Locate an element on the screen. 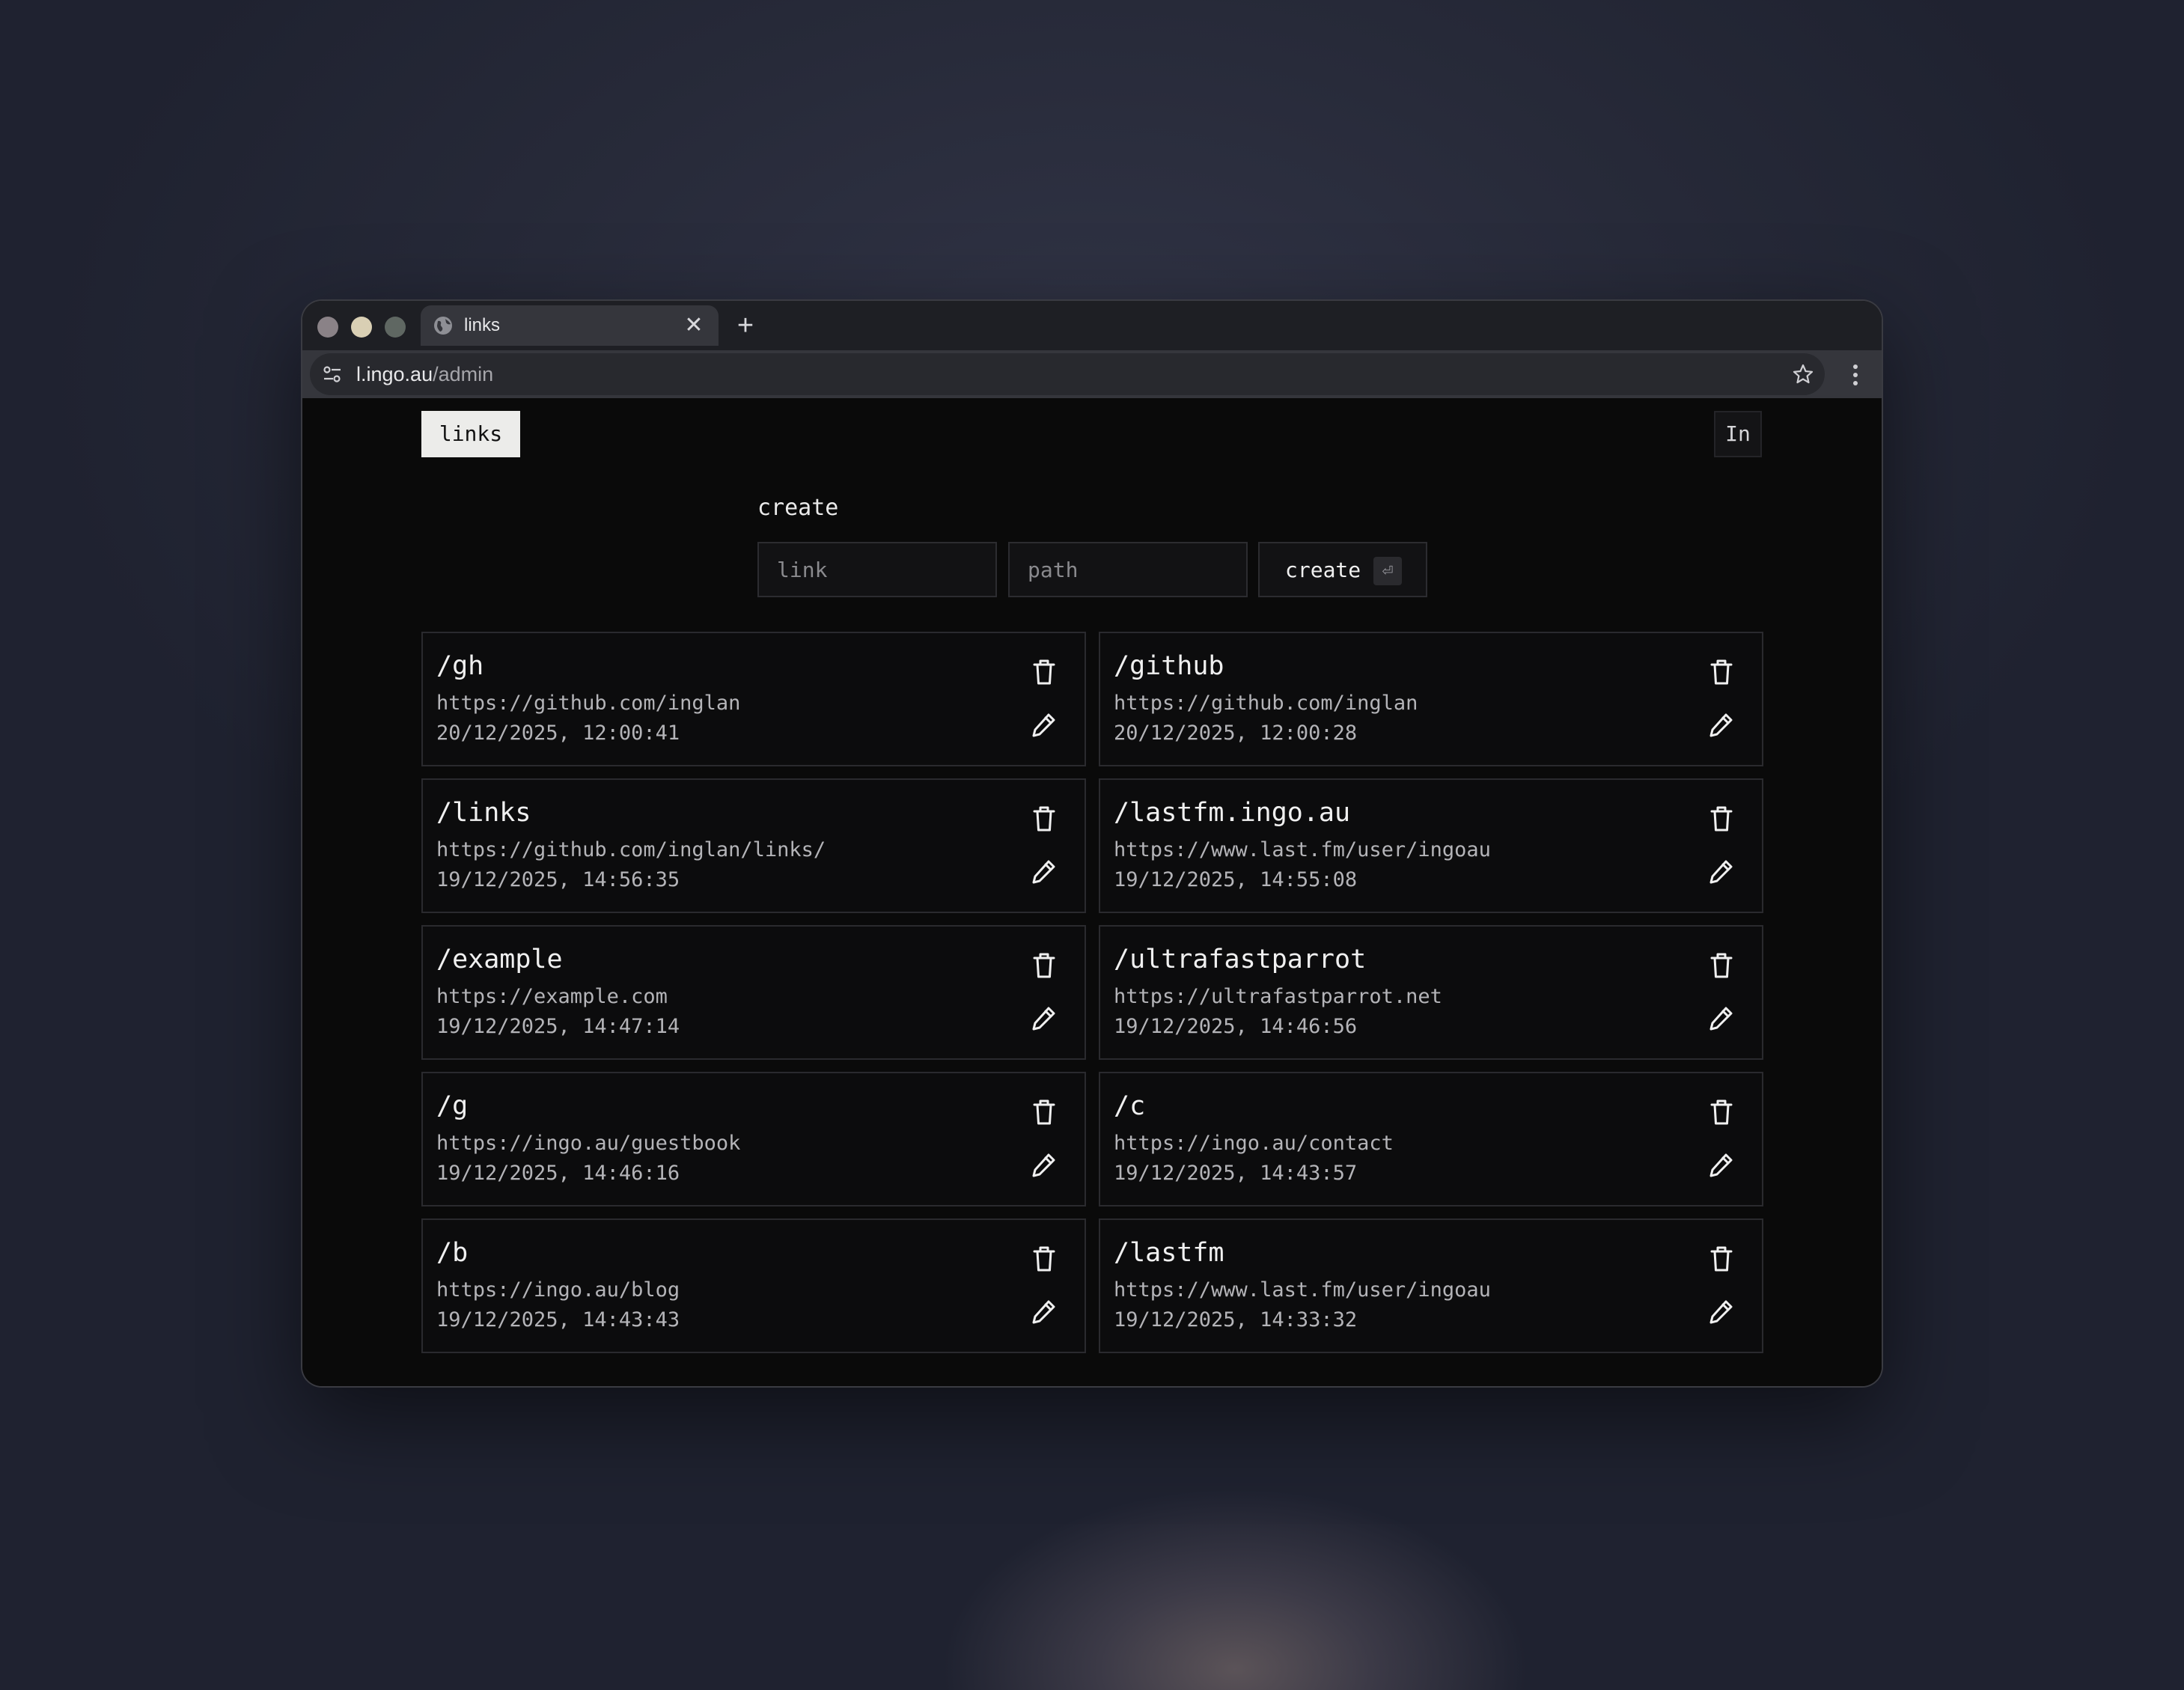 This screenshot has height=1690, width=2184. tab-title: links is located at coordinates (482, 325).